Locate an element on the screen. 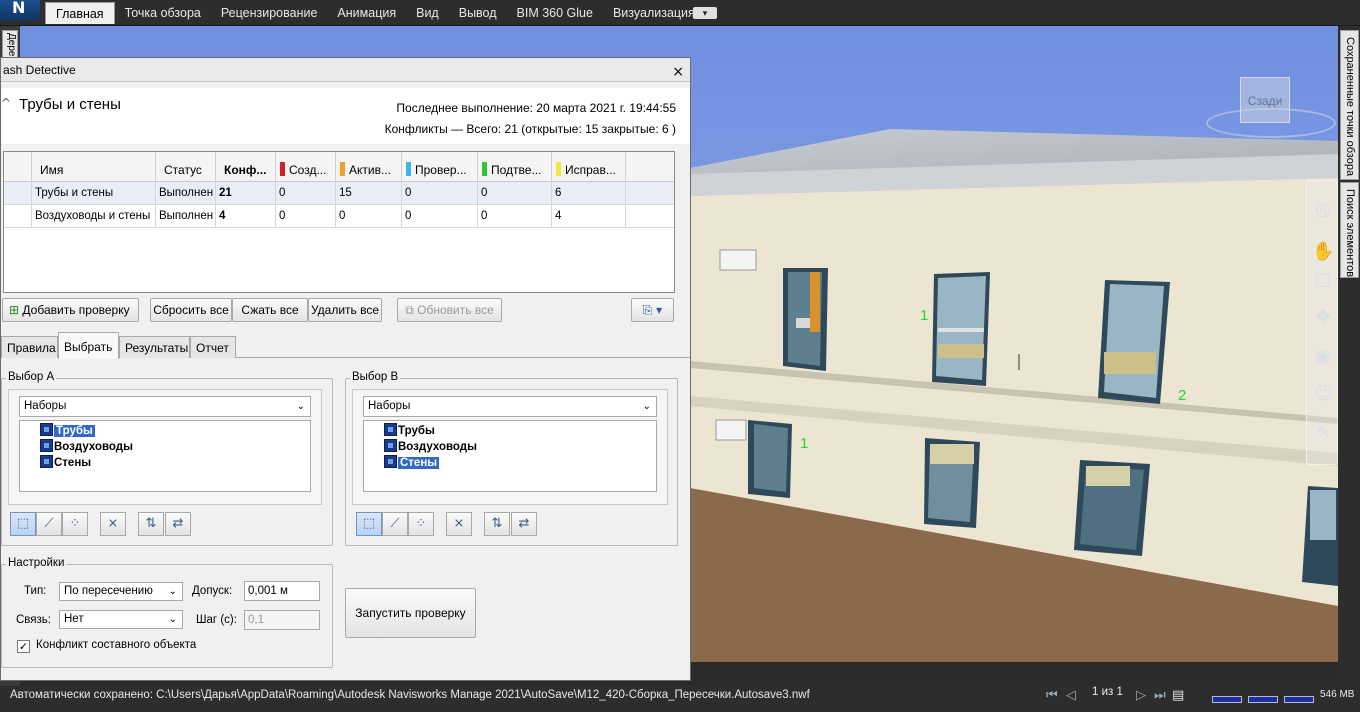  ribbon-tab-output: Вывод is located at coordinates (478, 13).